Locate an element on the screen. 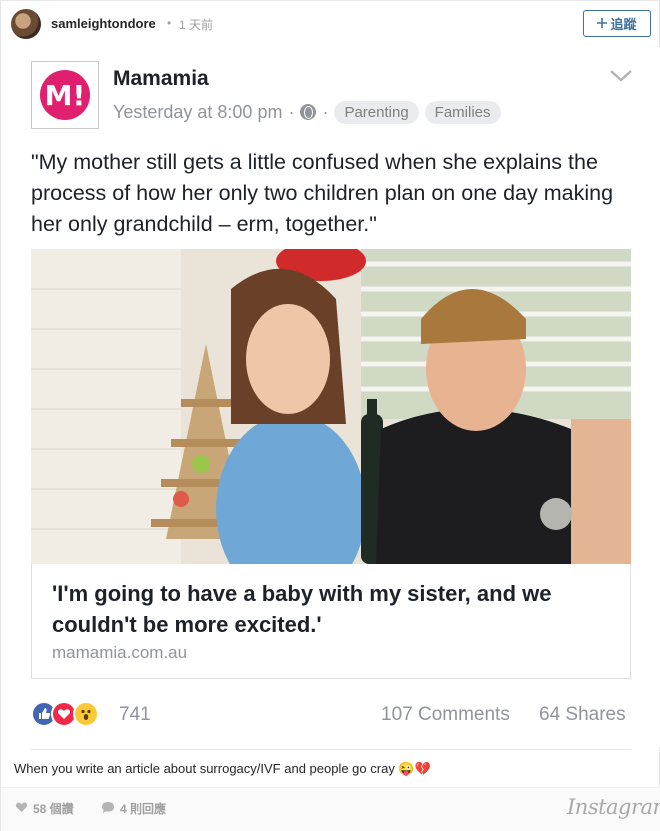 The height and width of the screenshot is (831, 660). username-link: samleightondore is located at coordinates (103, 23).